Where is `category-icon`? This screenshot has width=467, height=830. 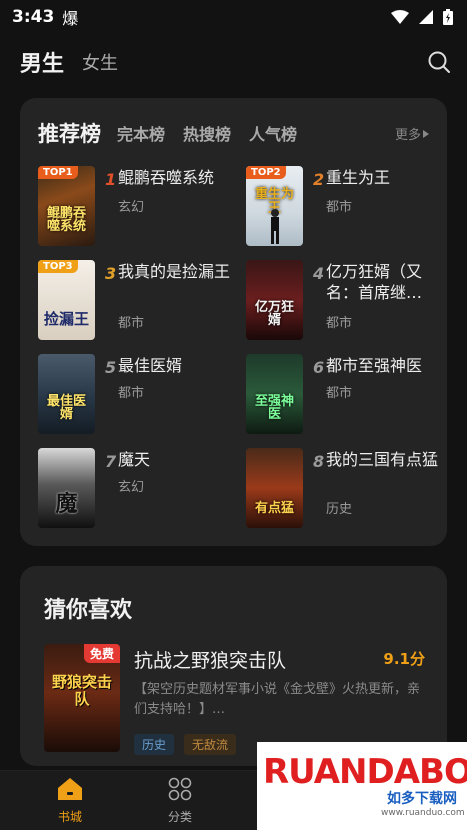
category-icon is located at coordinates (180, 789).